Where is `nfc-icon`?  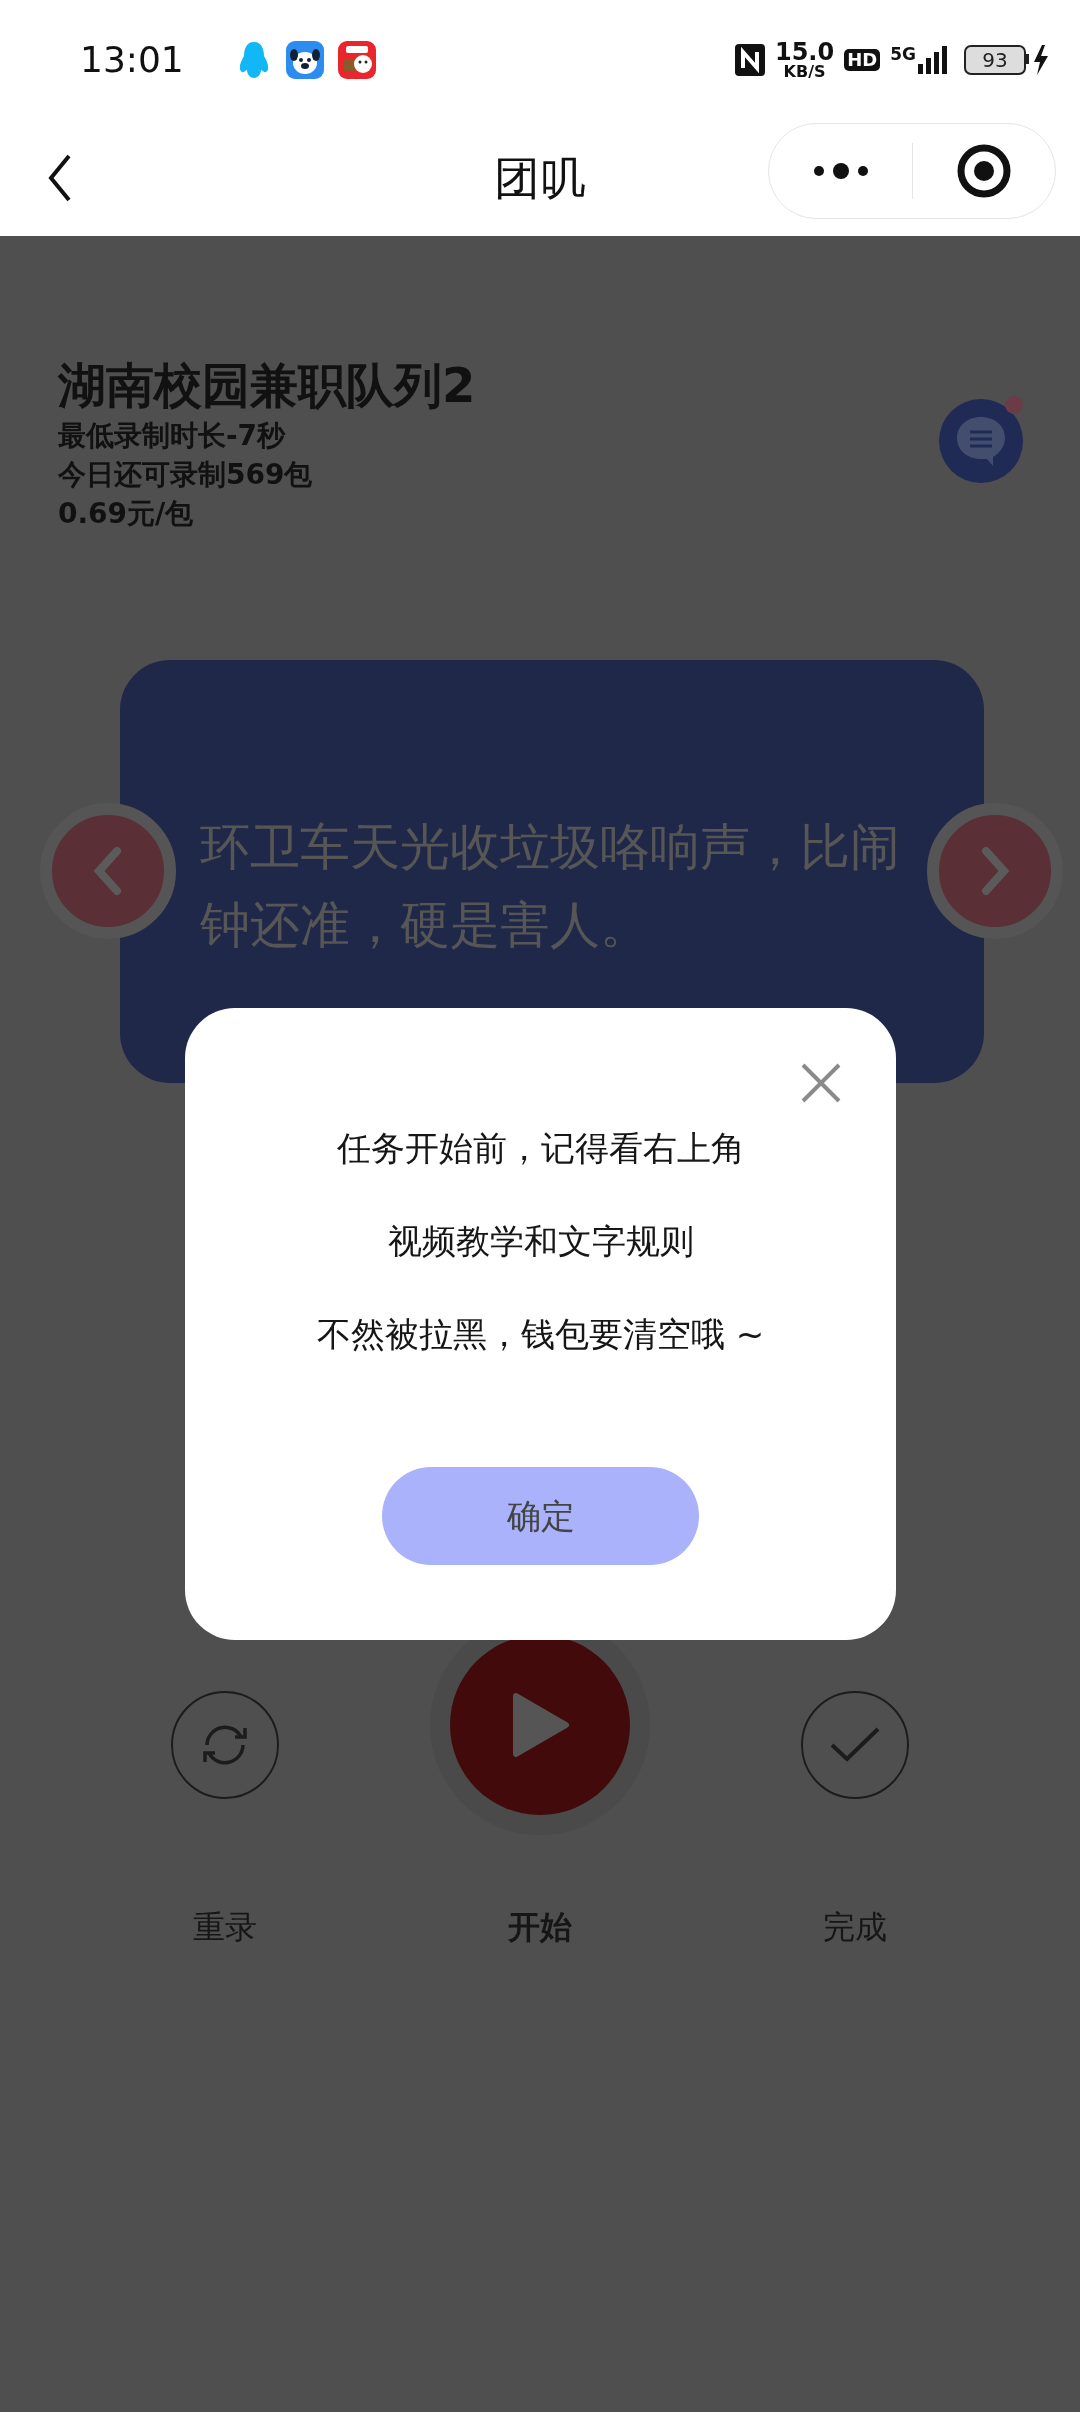 nfc-icon is located at coordinates (749, 60).